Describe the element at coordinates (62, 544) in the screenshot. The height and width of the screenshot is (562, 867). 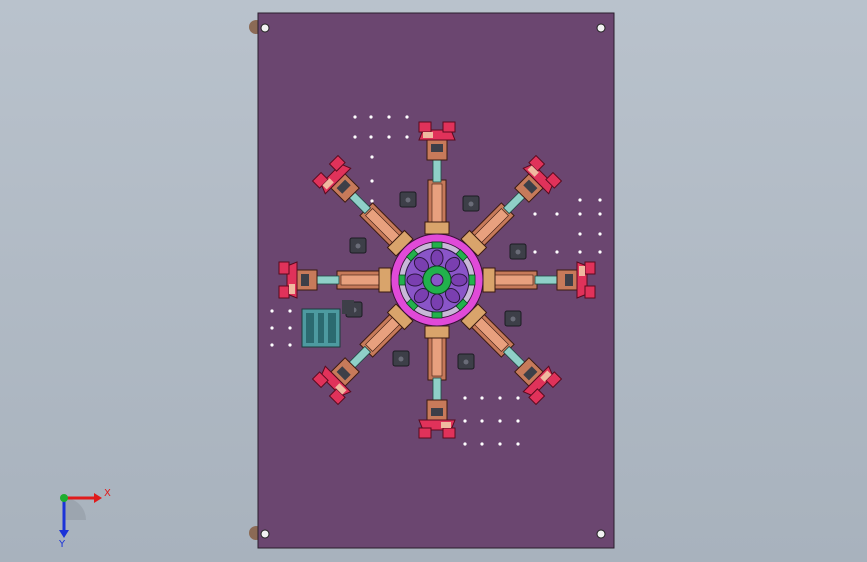
I see `y-axis-label: Y` at that location.